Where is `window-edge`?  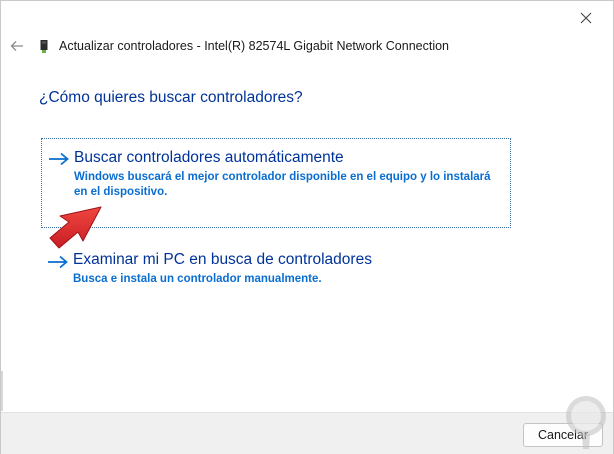
window-edge is located at coordinates (2, 391).